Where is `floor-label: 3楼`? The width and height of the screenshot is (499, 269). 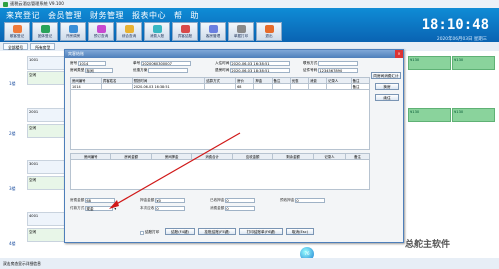
floor-label: 3楼 is located at coordinates (12, 188).